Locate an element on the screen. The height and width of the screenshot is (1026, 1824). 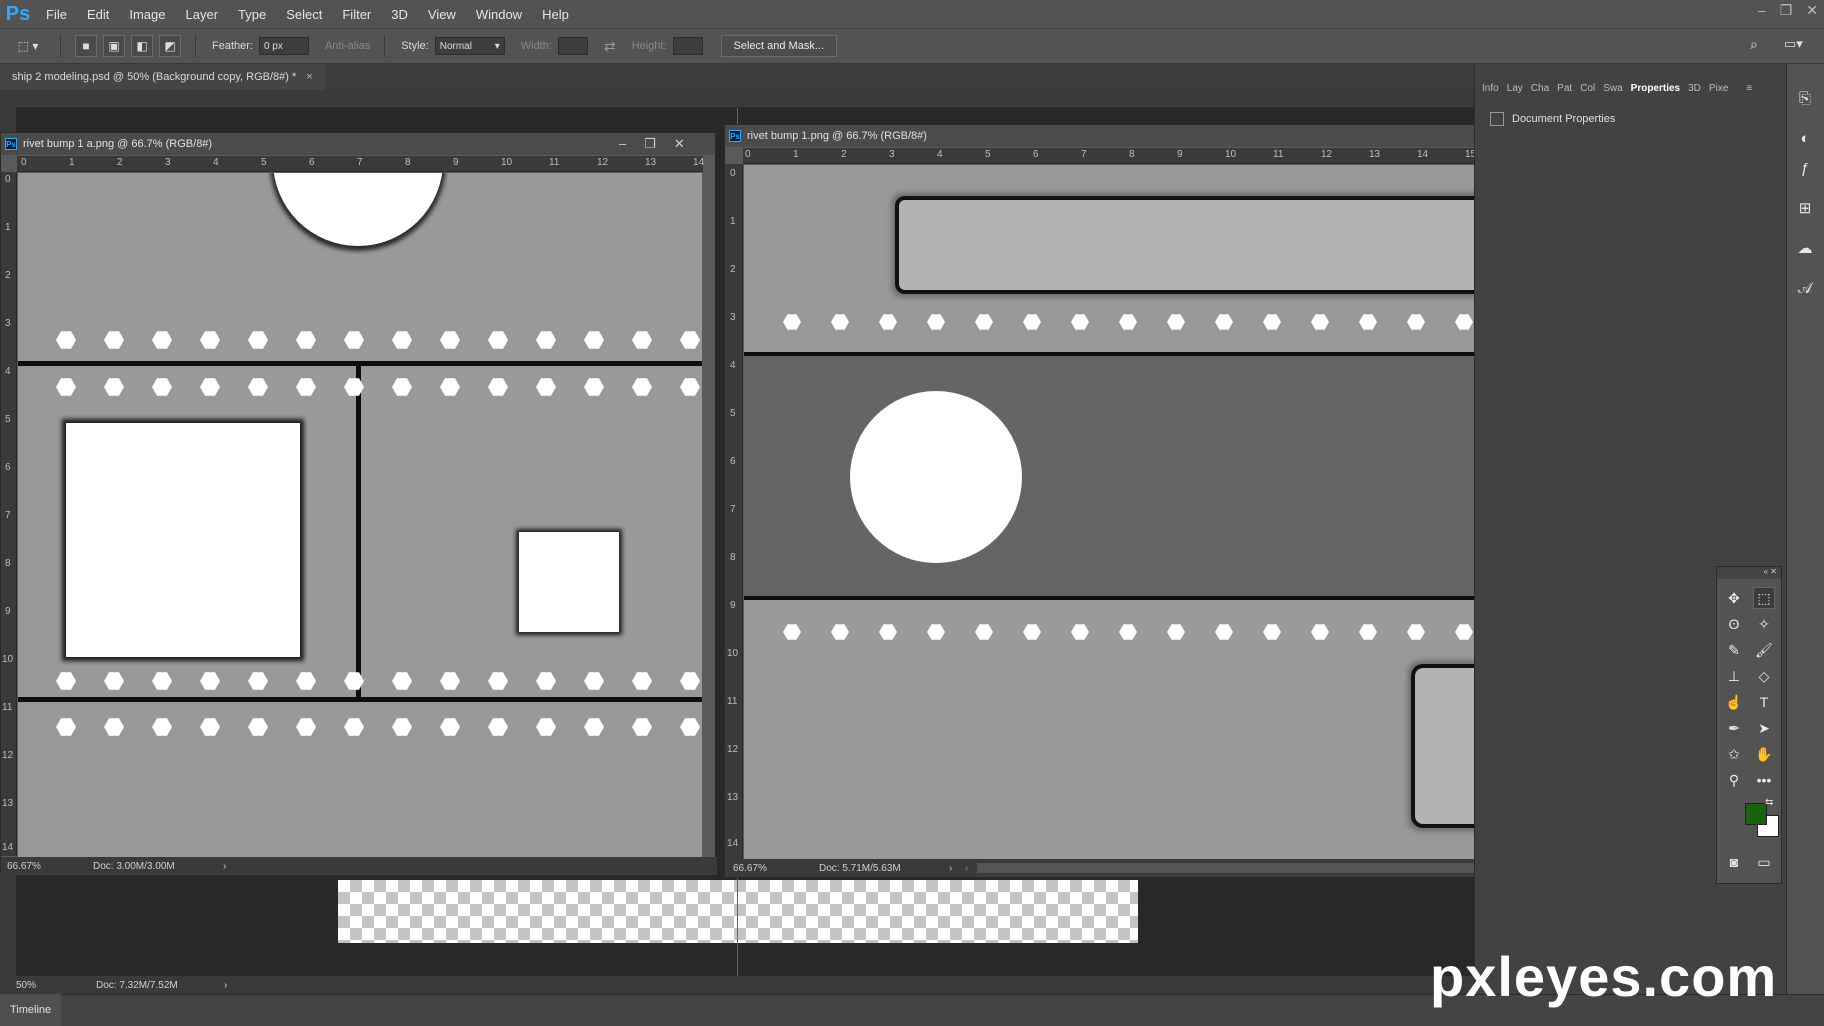
menu-type: Type is located at coordinates (252, 14).